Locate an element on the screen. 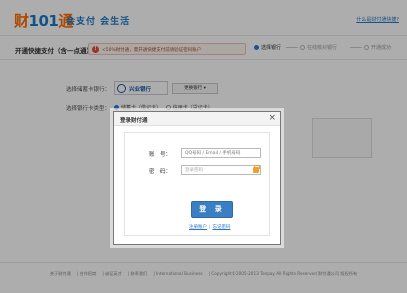  login-button: 登 录 is located at coordinates (212, 209).